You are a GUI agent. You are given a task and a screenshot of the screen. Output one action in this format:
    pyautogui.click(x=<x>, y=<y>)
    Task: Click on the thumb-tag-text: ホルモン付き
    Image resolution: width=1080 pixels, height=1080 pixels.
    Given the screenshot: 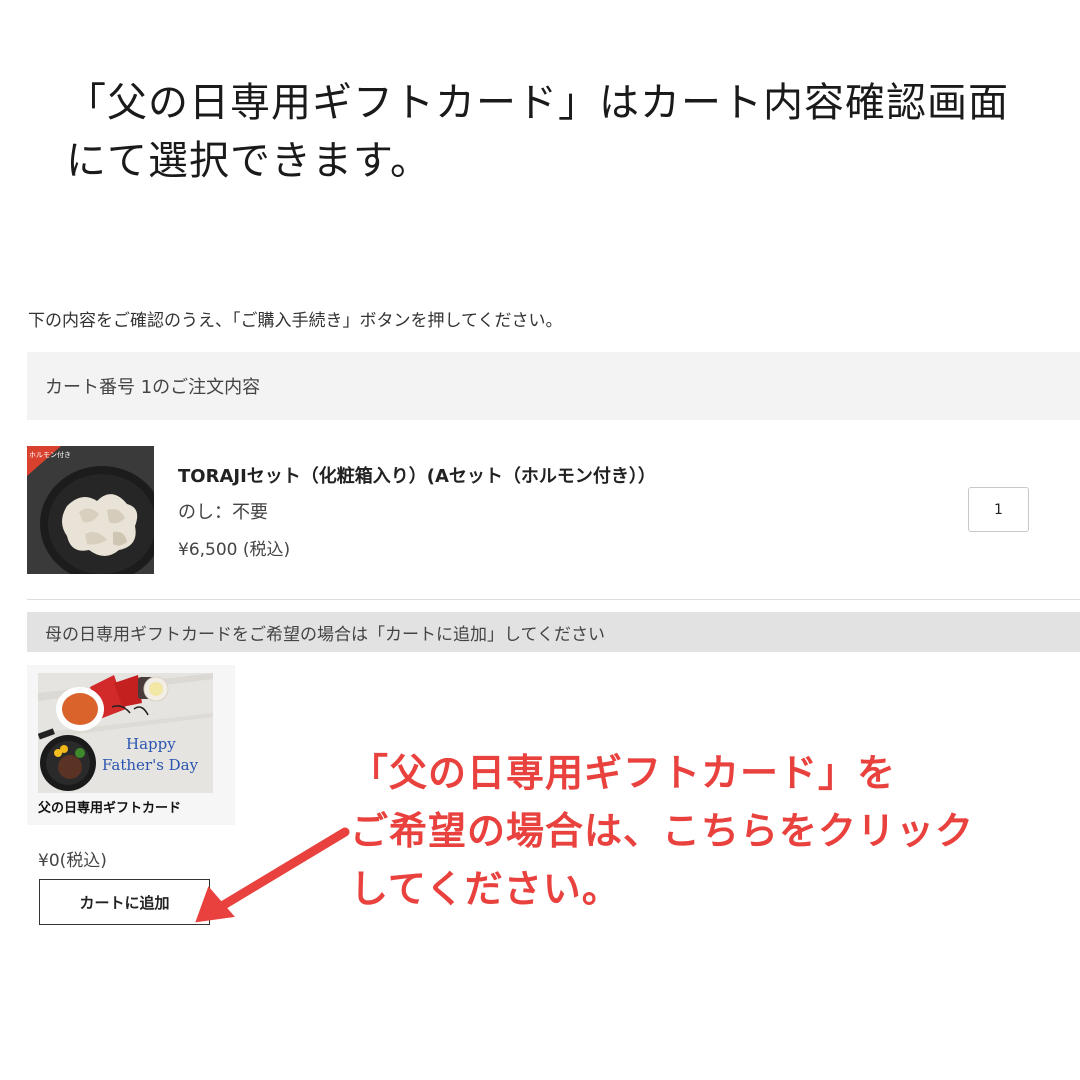 What is the action you would take?
    pyautogui.click(x=50, y=454)
    